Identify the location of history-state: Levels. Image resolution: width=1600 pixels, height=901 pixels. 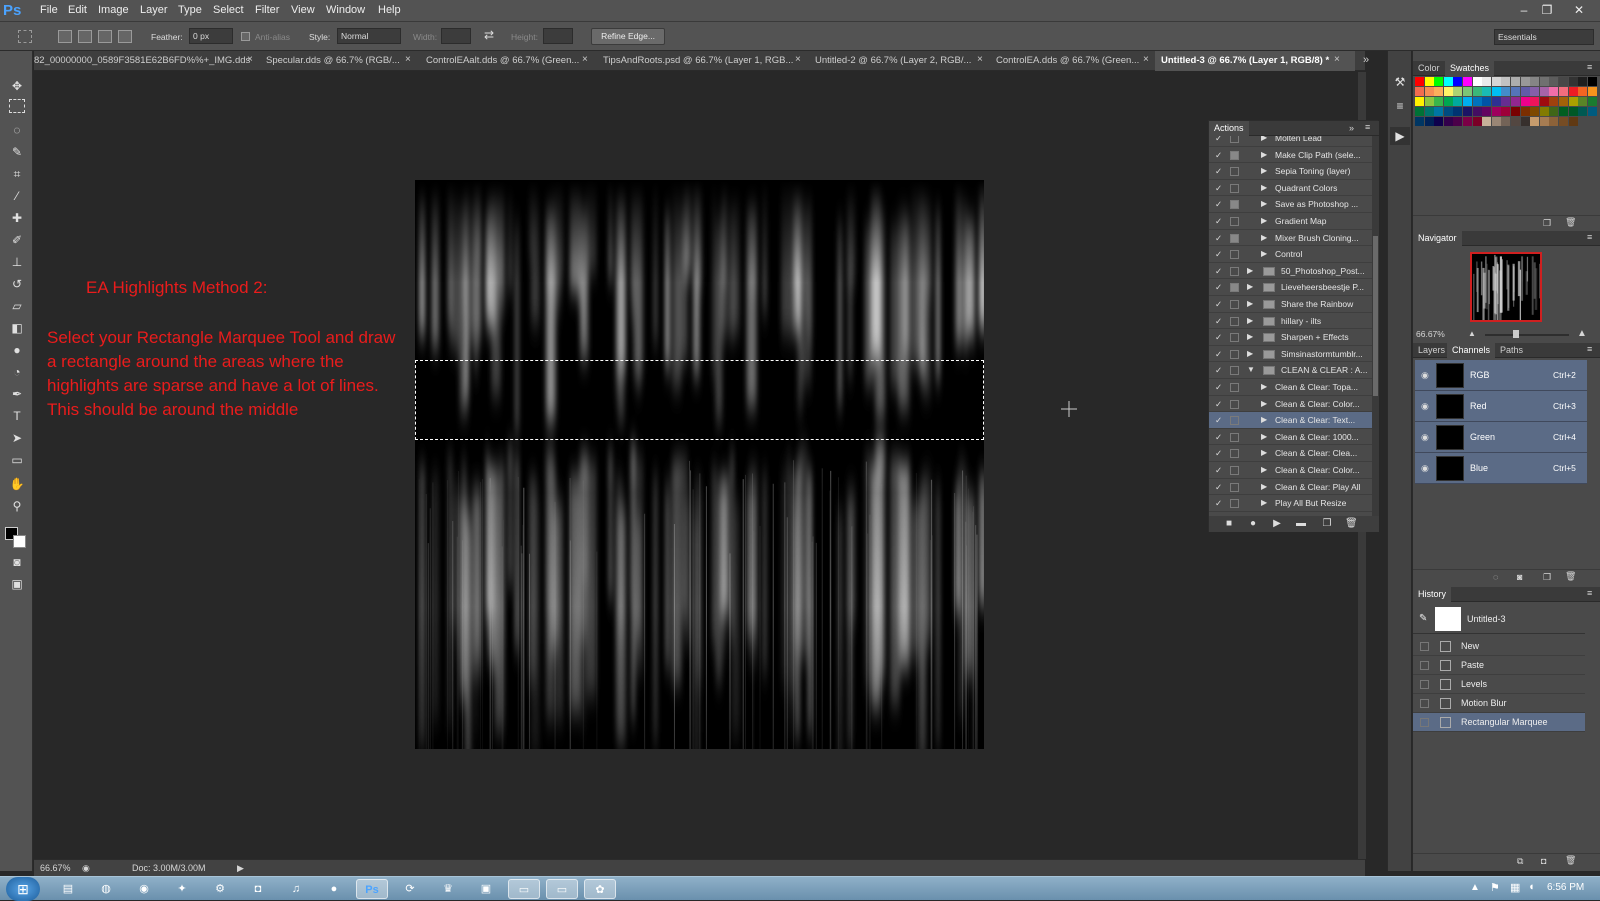
(1499, 684).